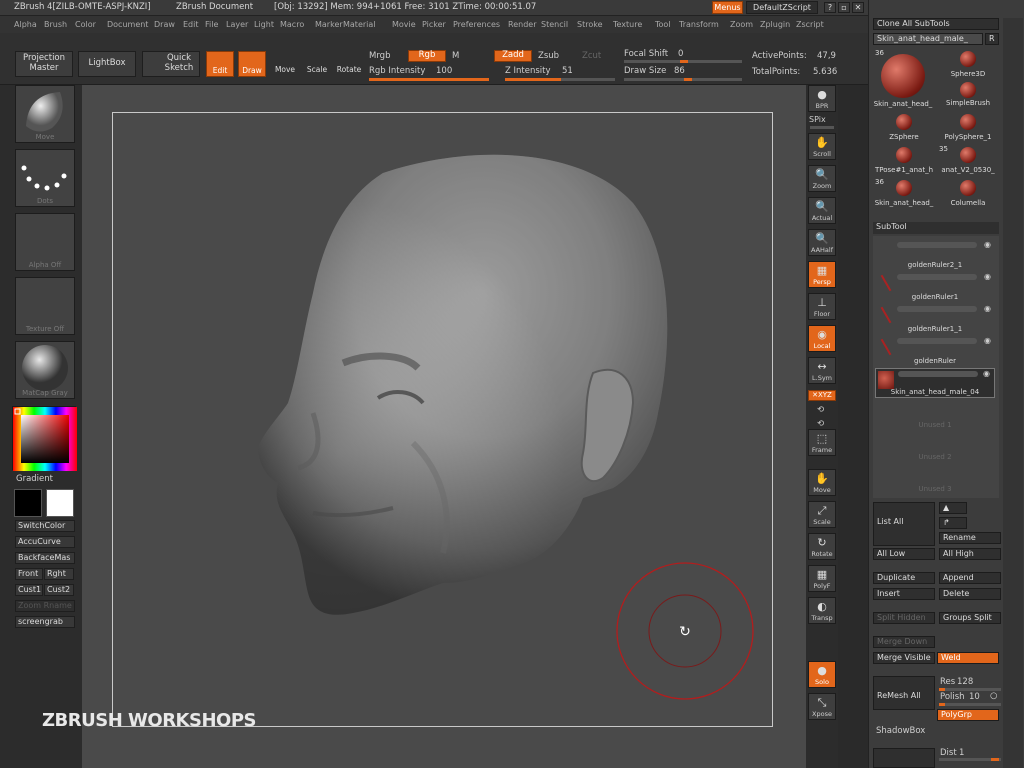  What do you see at coordinates (699, 24) in the screenshot?
I see `menu-transform: Transform` at bounding box center [699, 24].